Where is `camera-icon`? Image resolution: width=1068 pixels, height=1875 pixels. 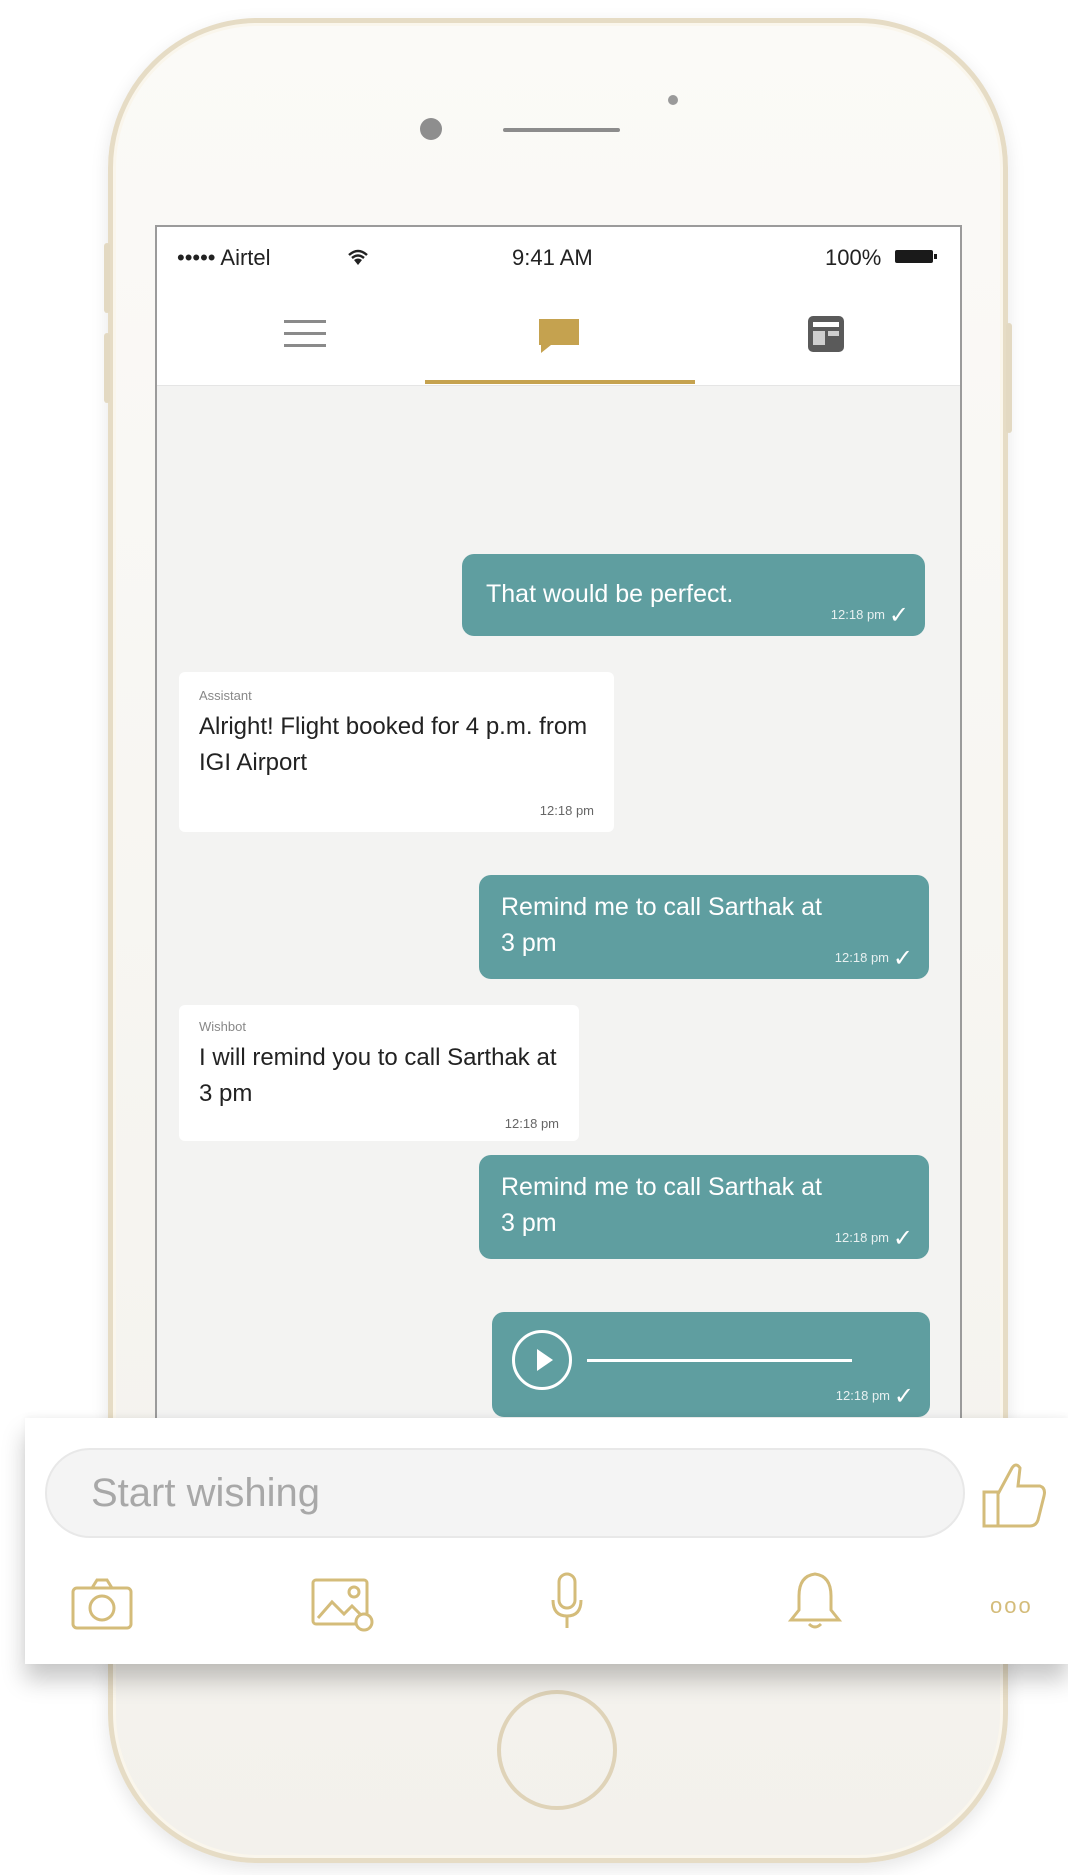
camera-icon is located at coordinates (102, 1606).